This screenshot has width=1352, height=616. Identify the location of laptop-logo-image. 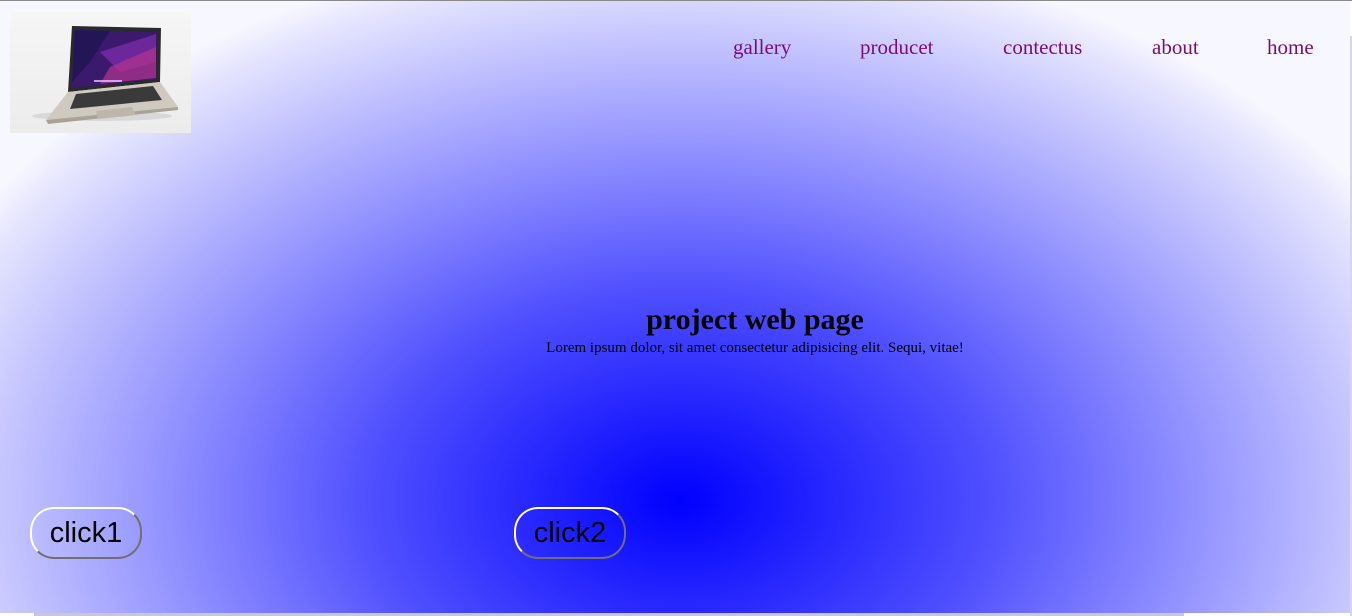
(100, 72).